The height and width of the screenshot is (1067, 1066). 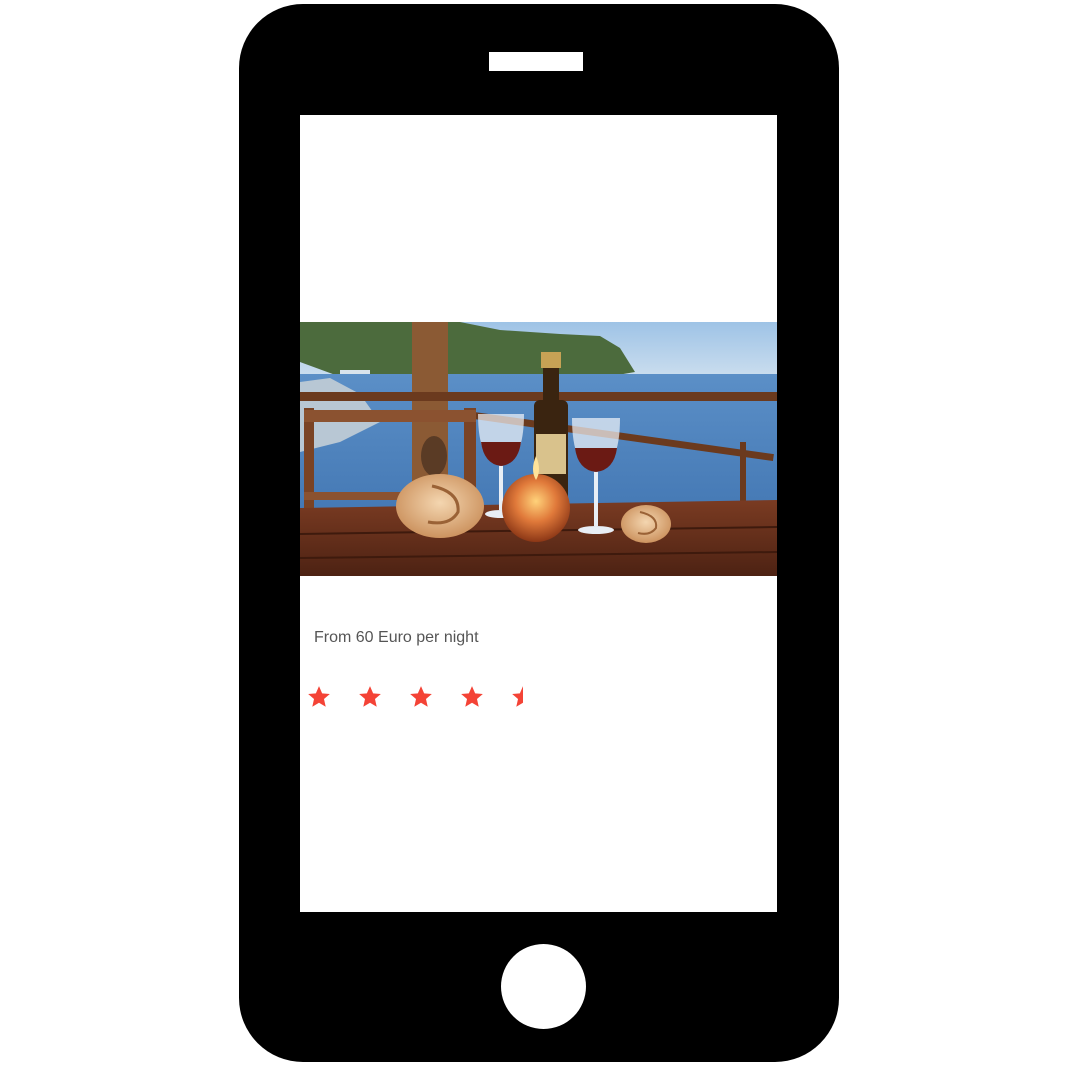 I want to click on home-button-icon, so click(x=543, y=986).